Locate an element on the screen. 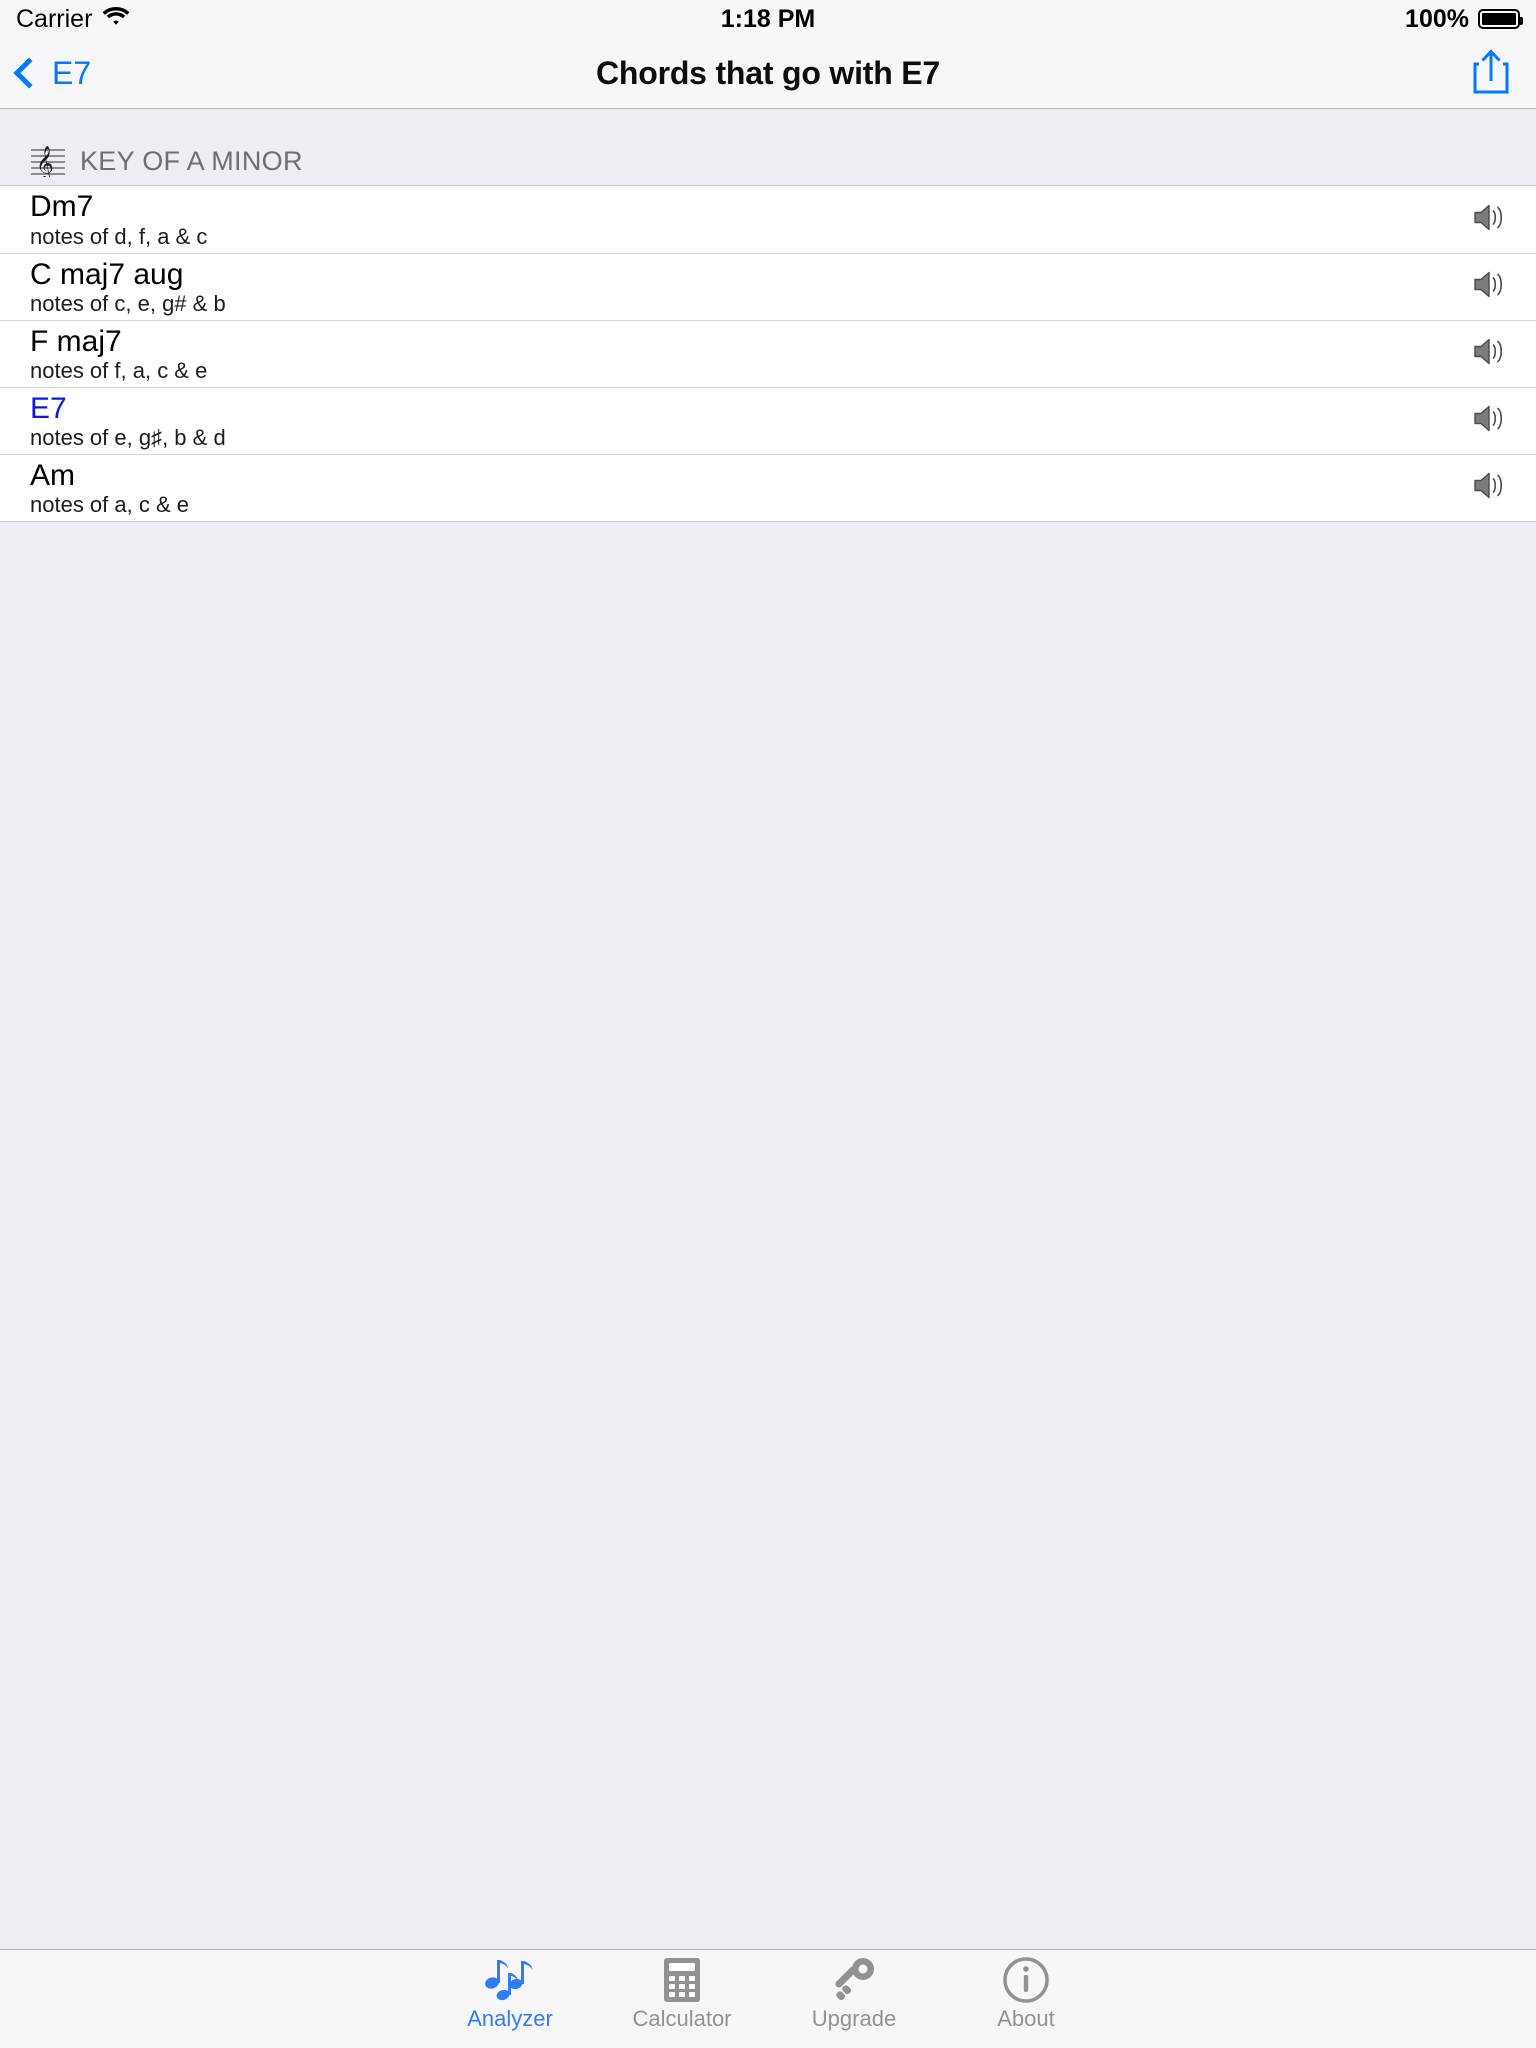 The height and width of the screenshot is (2048, 1536). row-text: Am notes of a, c & e is located at coordinates (109, 488).